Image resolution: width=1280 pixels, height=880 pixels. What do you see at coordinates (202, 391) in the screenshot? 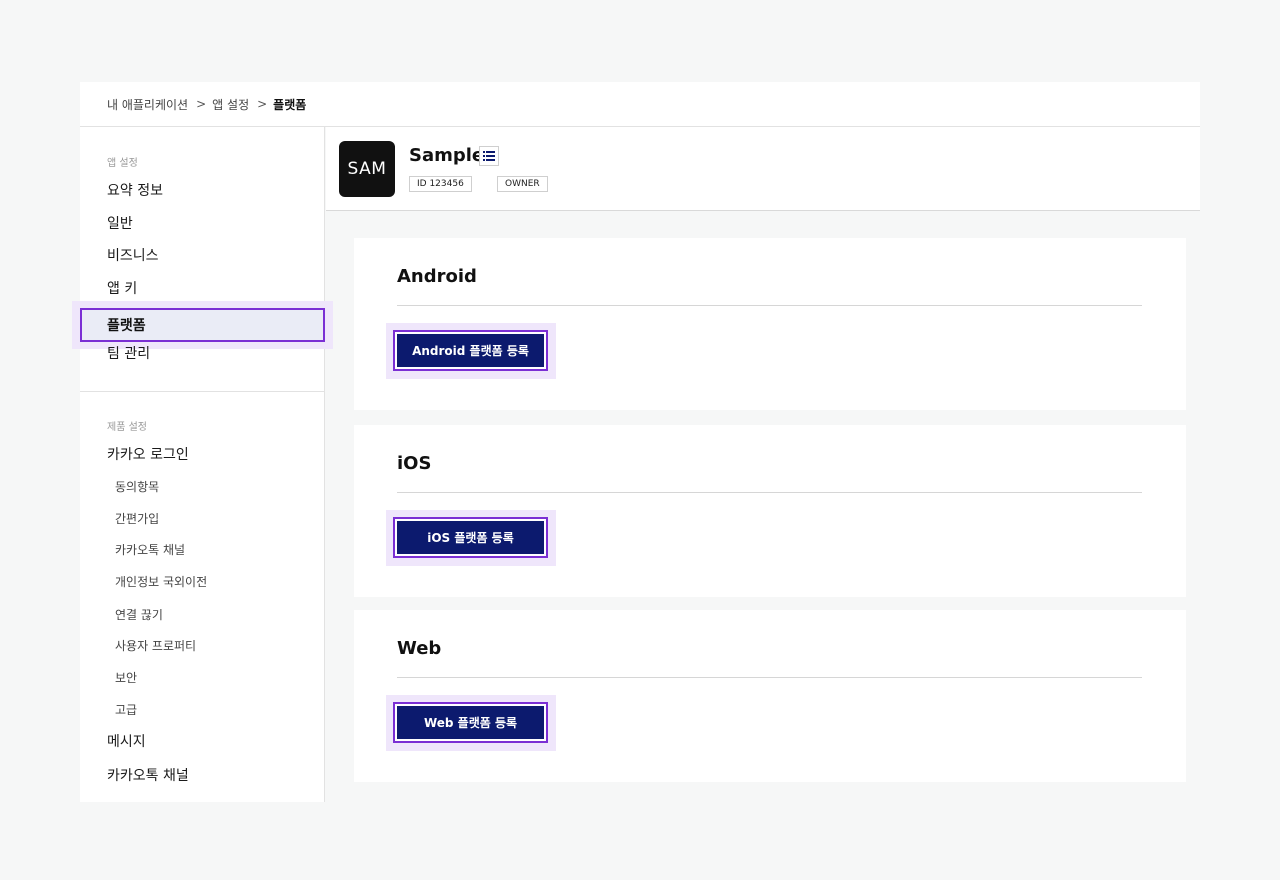
I see `sidebar-divider` at bounding box center [202, 391].